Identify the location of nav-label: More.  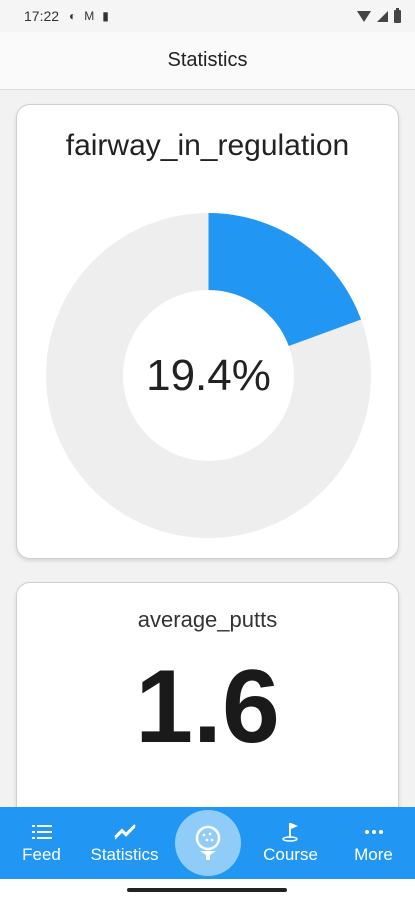
(373, 854).